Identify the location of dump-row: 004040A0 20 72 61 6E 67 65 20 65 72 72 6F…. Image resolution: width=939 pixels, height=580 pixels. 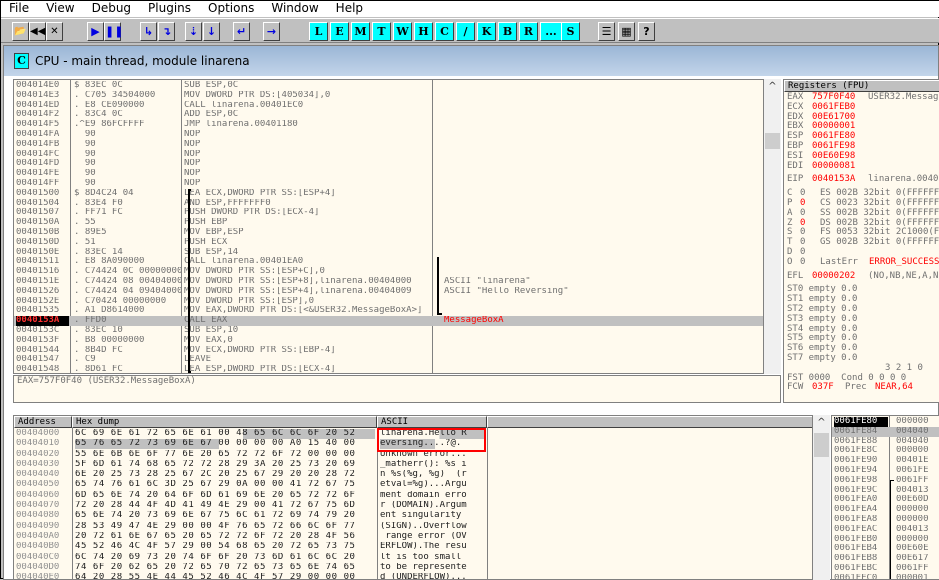
(413, 537).